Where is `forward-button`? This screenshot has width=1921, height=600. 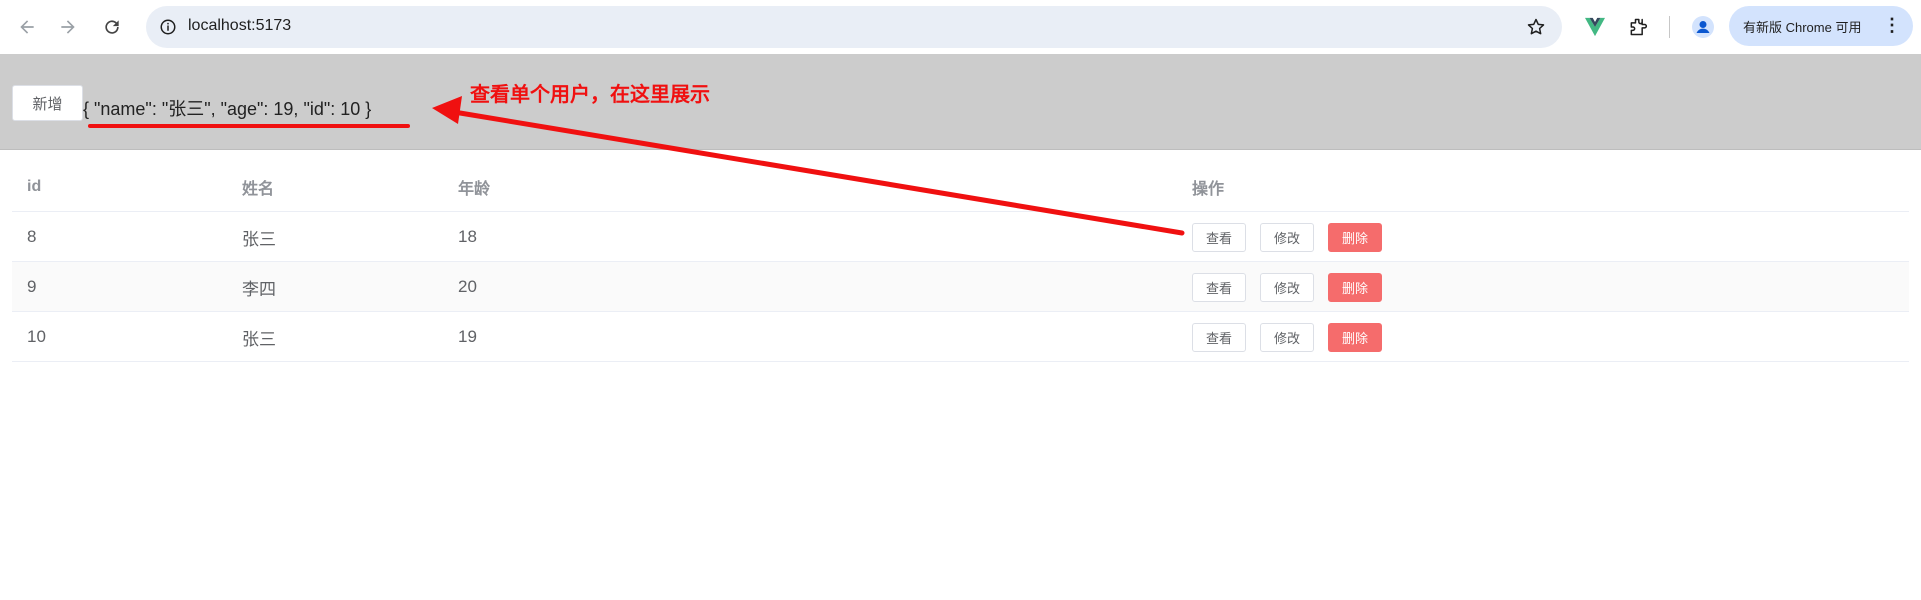
forward-button is located at coordinates (68, 27).